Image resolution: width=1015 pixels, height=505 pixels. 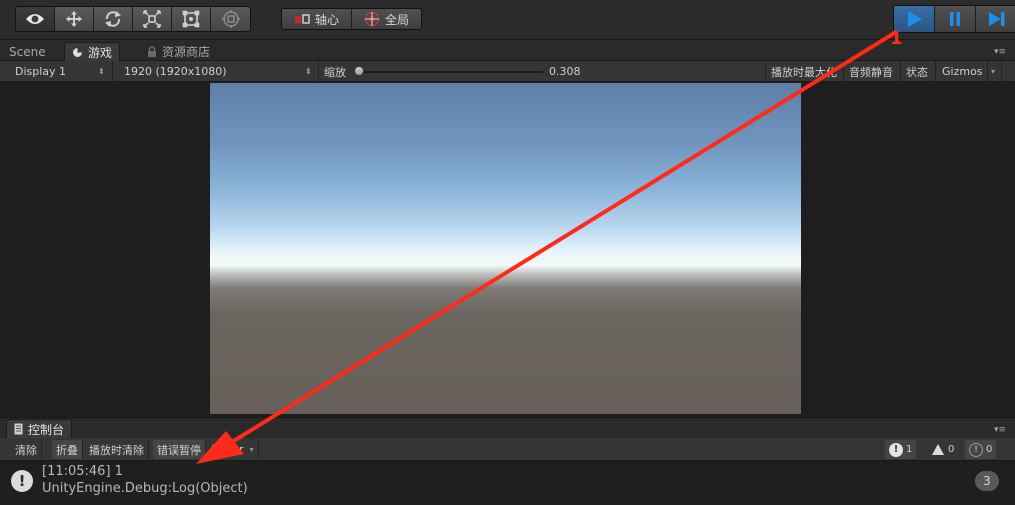 What do you see at coordinates (77, 52) in the screenshot?
I see `game-icon` at bounding box center [77, 52].